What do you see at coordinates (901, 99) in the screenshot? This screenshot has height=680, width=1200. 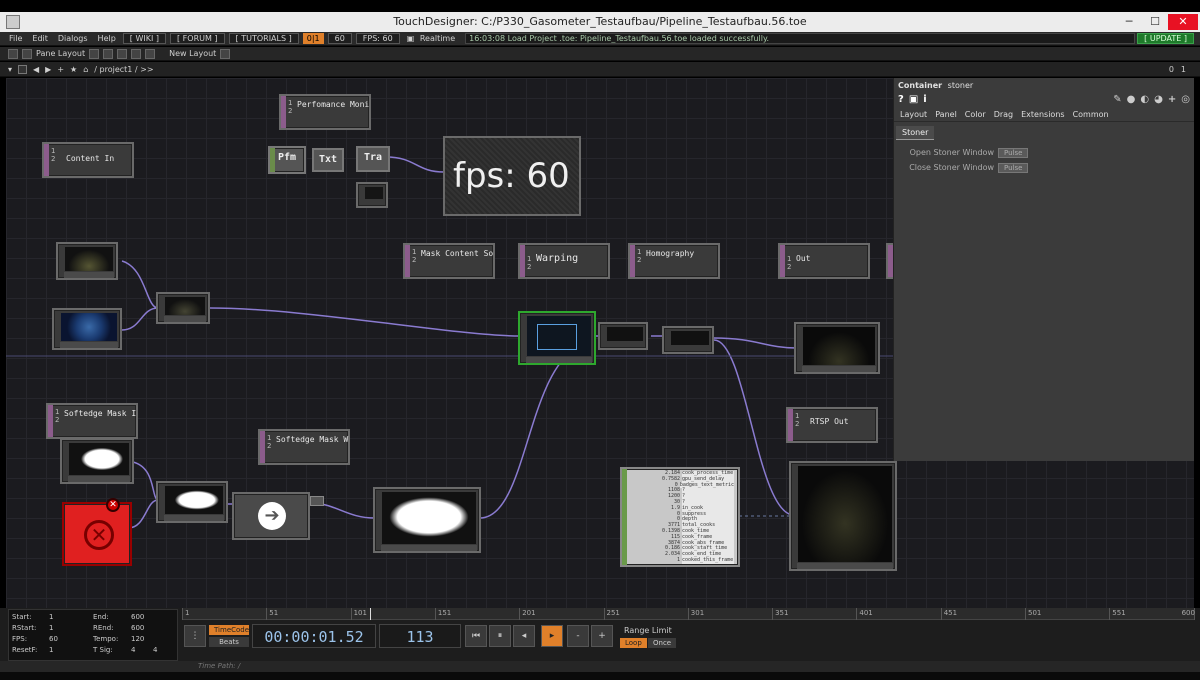 I see `help-icon: ?` at bounding box center [901, 99].